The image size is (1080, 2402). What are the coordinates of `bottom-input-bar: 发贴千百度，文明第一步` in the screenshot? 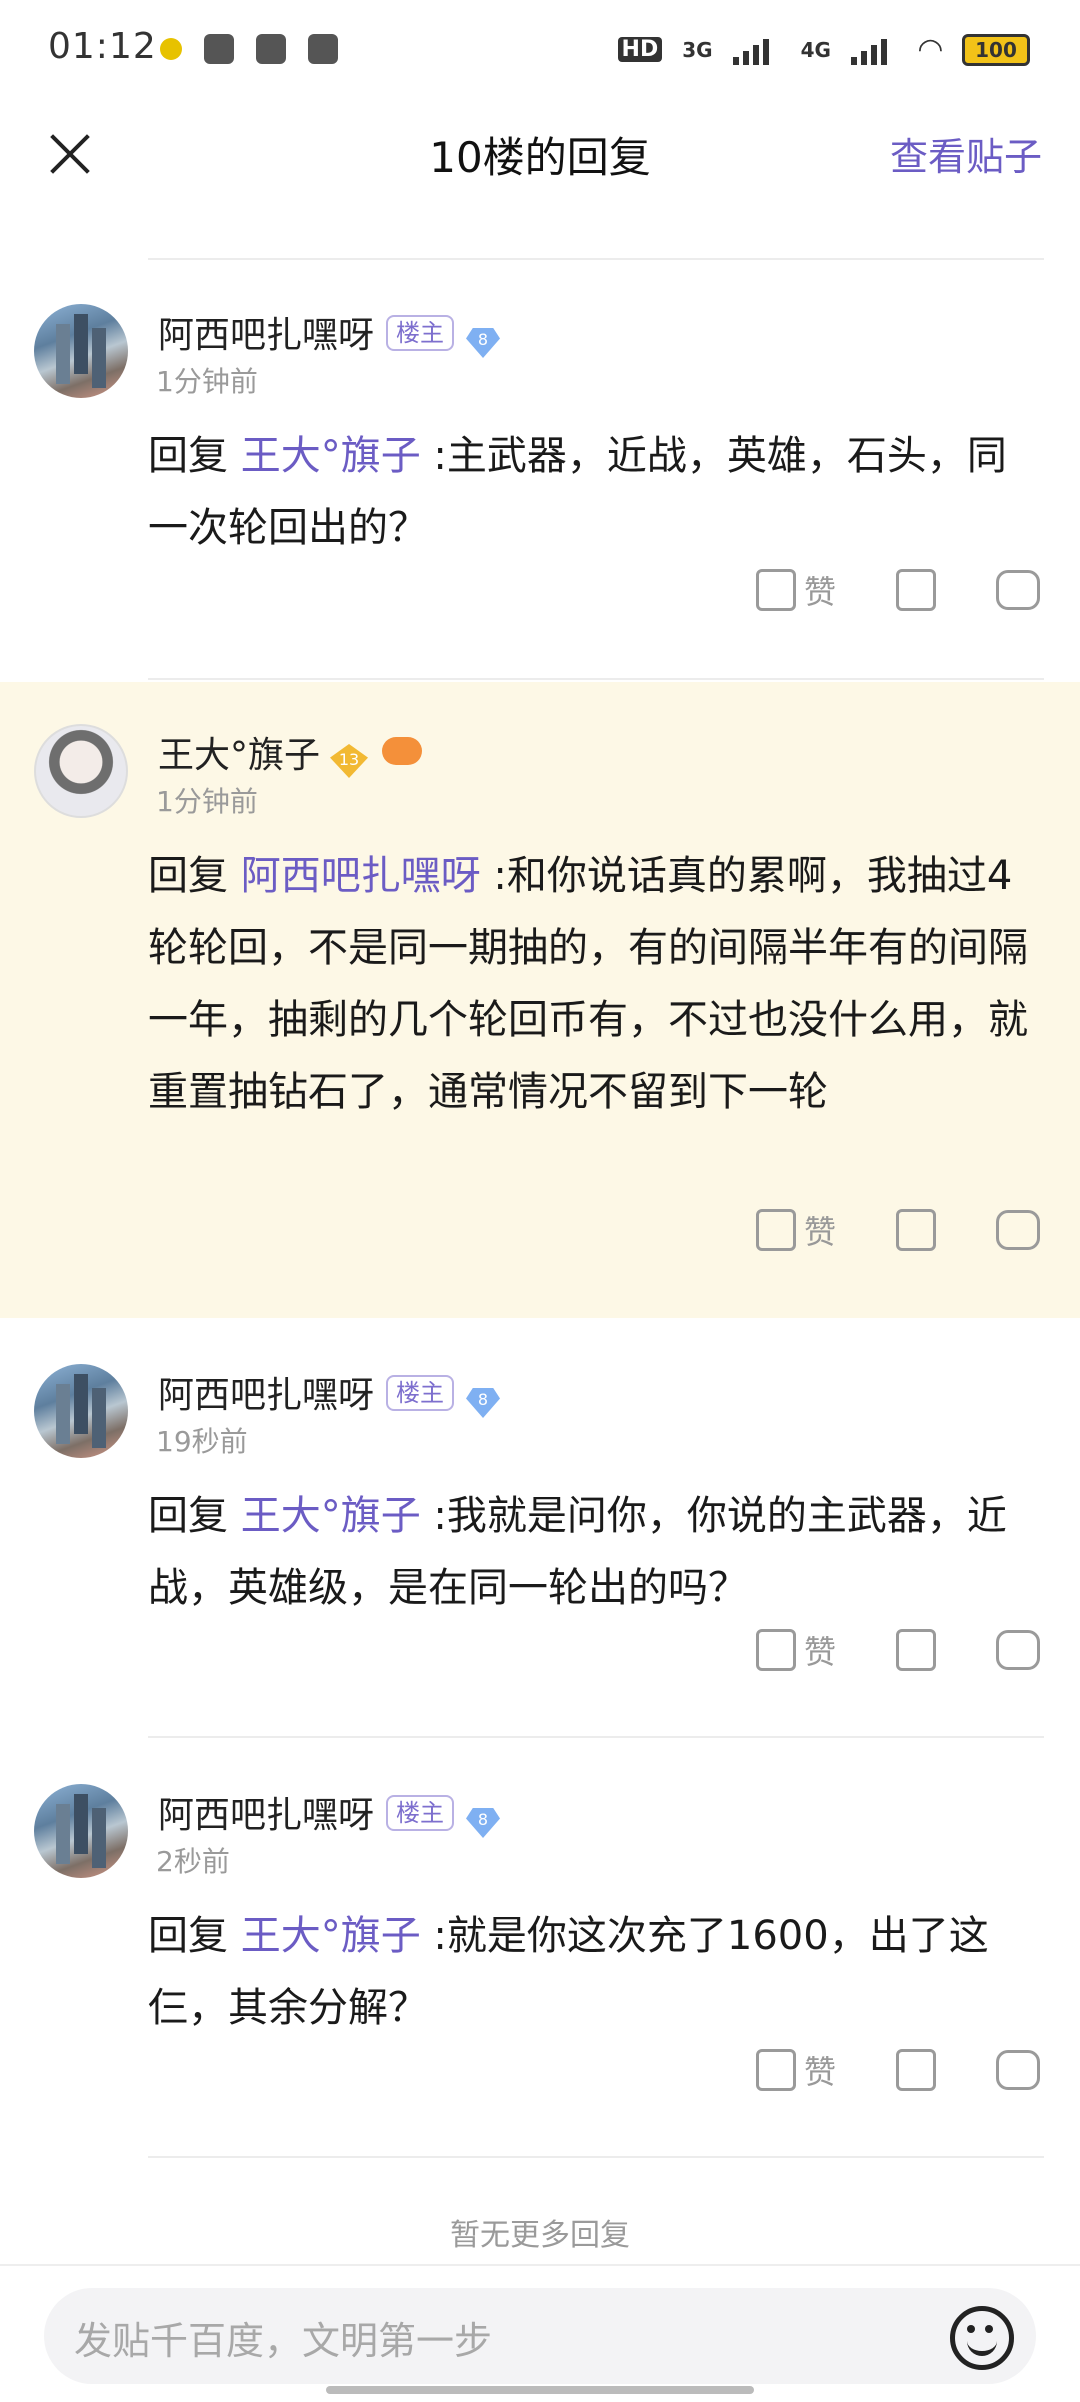 It's located at (540, 2333).